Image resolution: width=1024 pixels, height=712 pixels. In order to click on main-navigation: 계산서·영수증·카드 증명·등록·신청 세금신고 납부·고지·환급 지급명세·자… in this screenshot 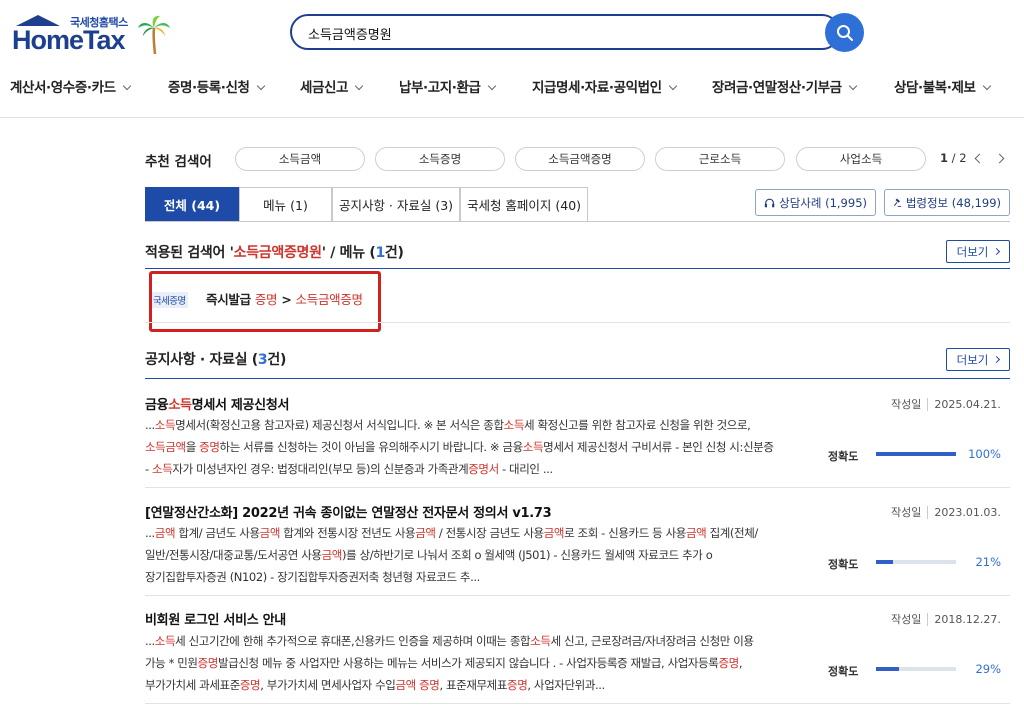, I will do `click(512, 86)`.